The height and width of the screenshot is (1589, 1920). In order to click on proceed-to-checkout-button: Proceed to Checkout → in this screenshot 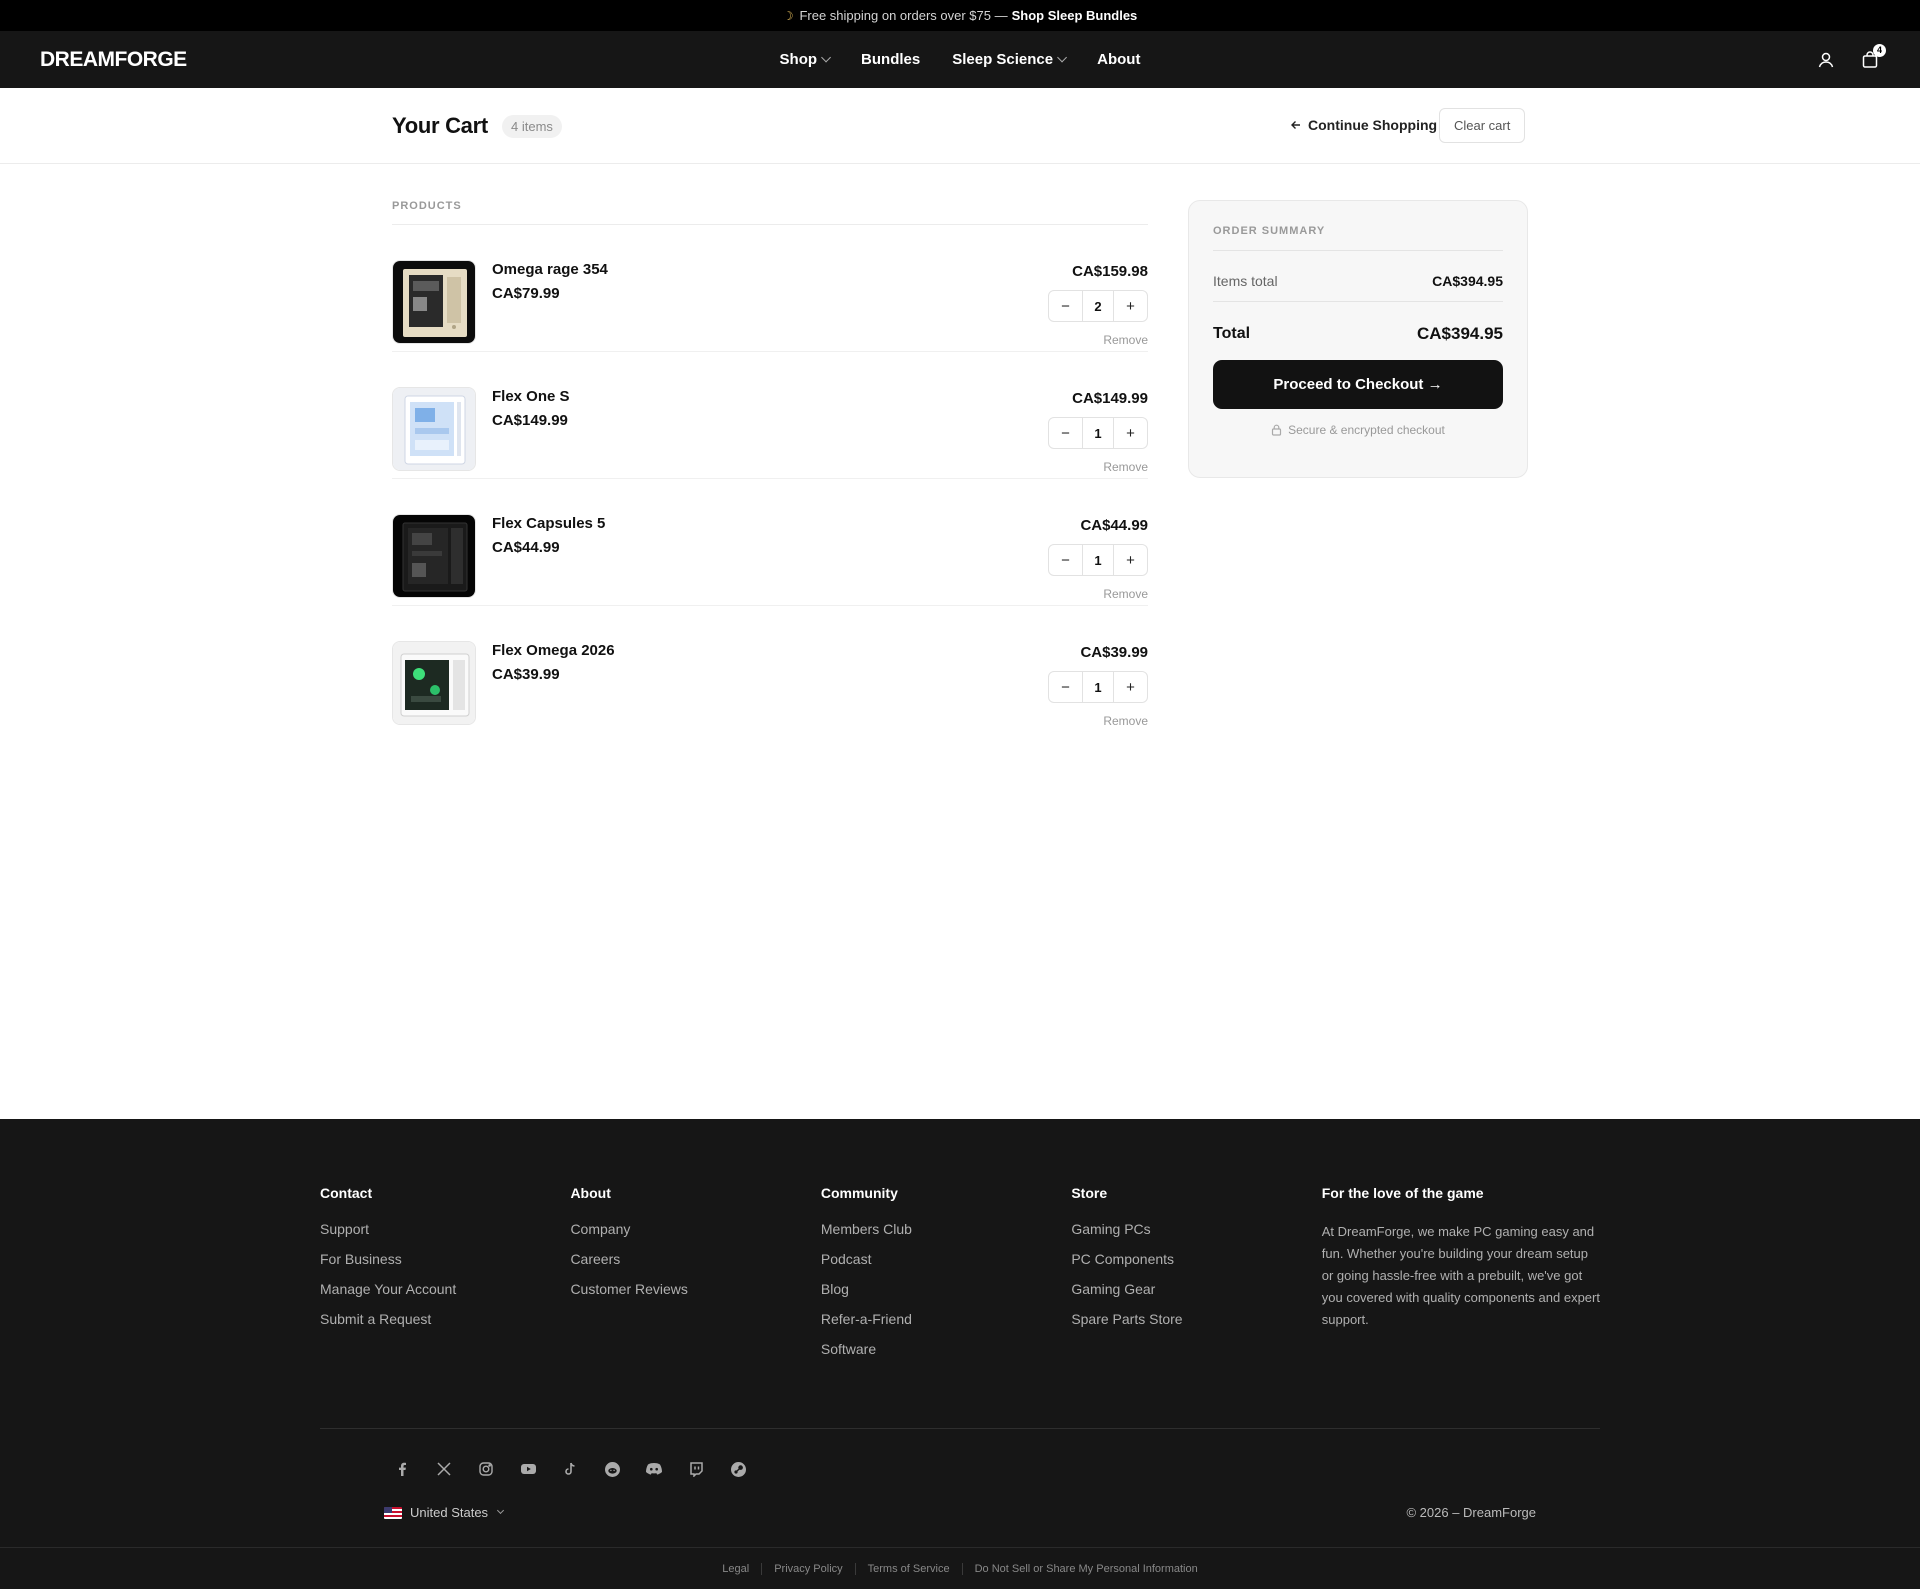, I will do `click(1358, 384)`.